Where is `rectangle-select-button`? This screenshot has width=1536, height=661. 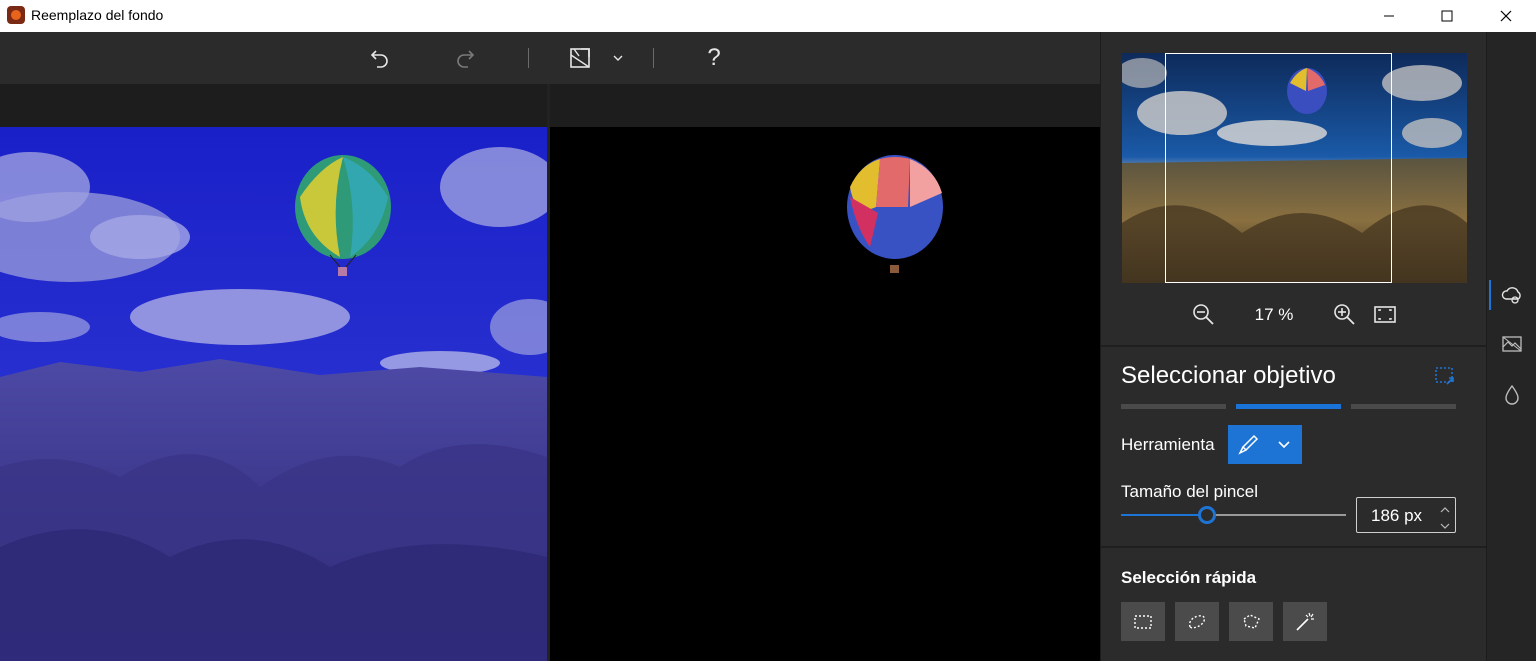 rectangle-select-button is located at coordinates (1143, 621).